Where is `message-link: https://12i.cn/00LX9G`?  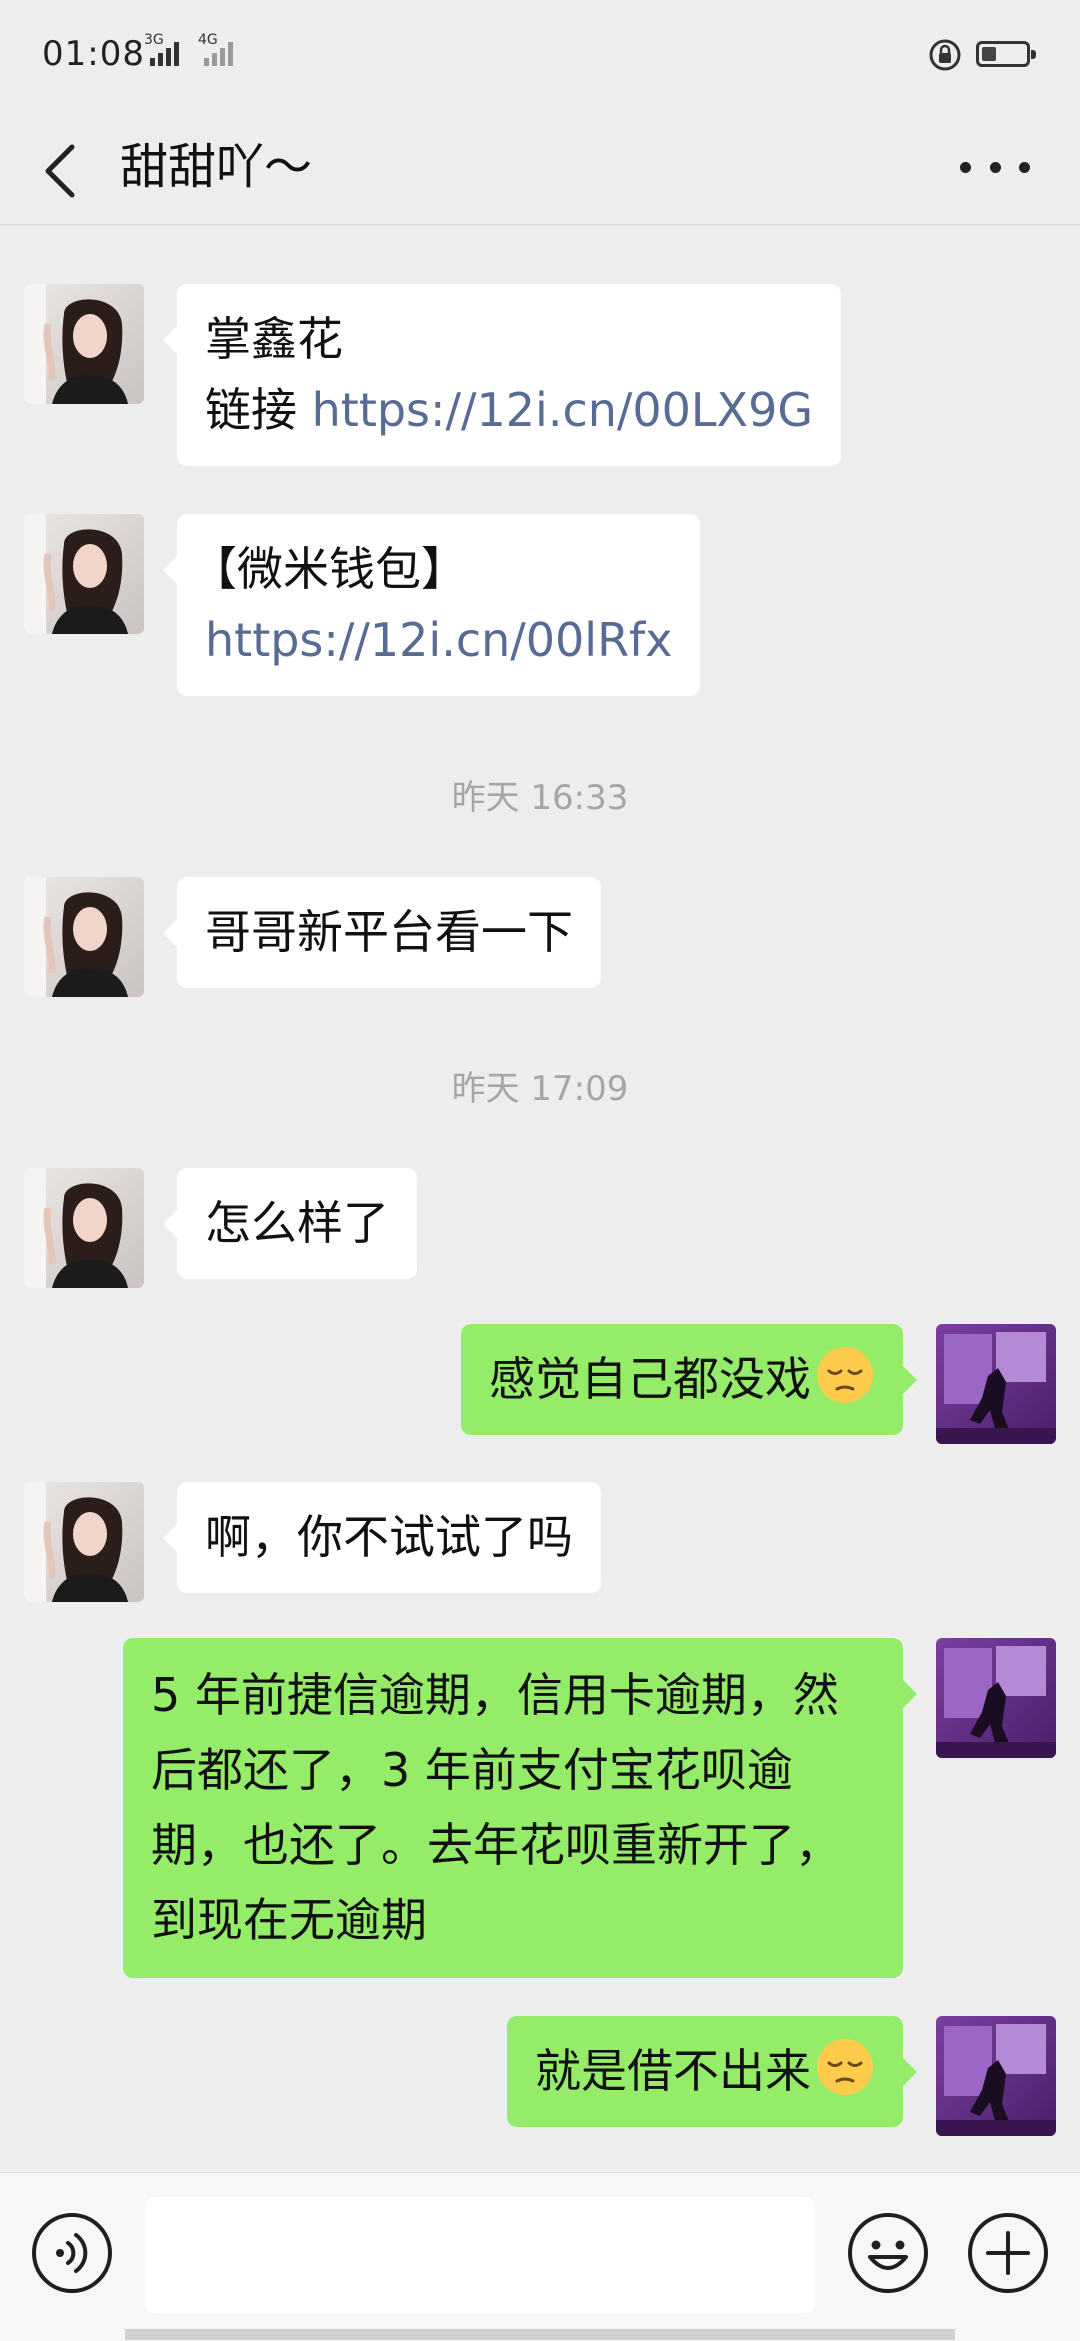 message-link: https://12i.cn/00LX9G is located at coordinates (562, 410).